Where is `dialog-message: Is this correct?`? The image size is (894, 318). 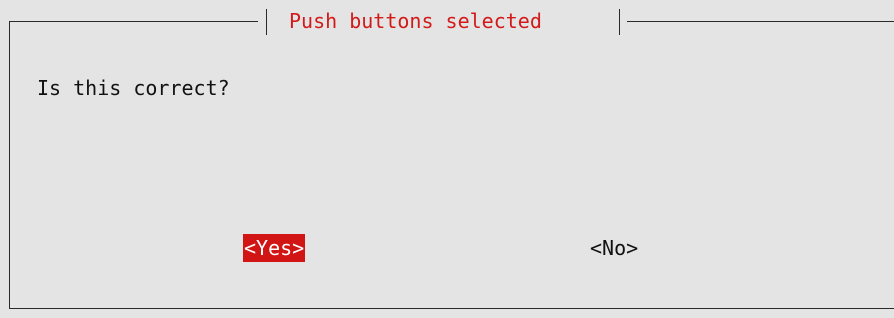 dialog-message: Is this correct? is located at coordinates (133, 88).